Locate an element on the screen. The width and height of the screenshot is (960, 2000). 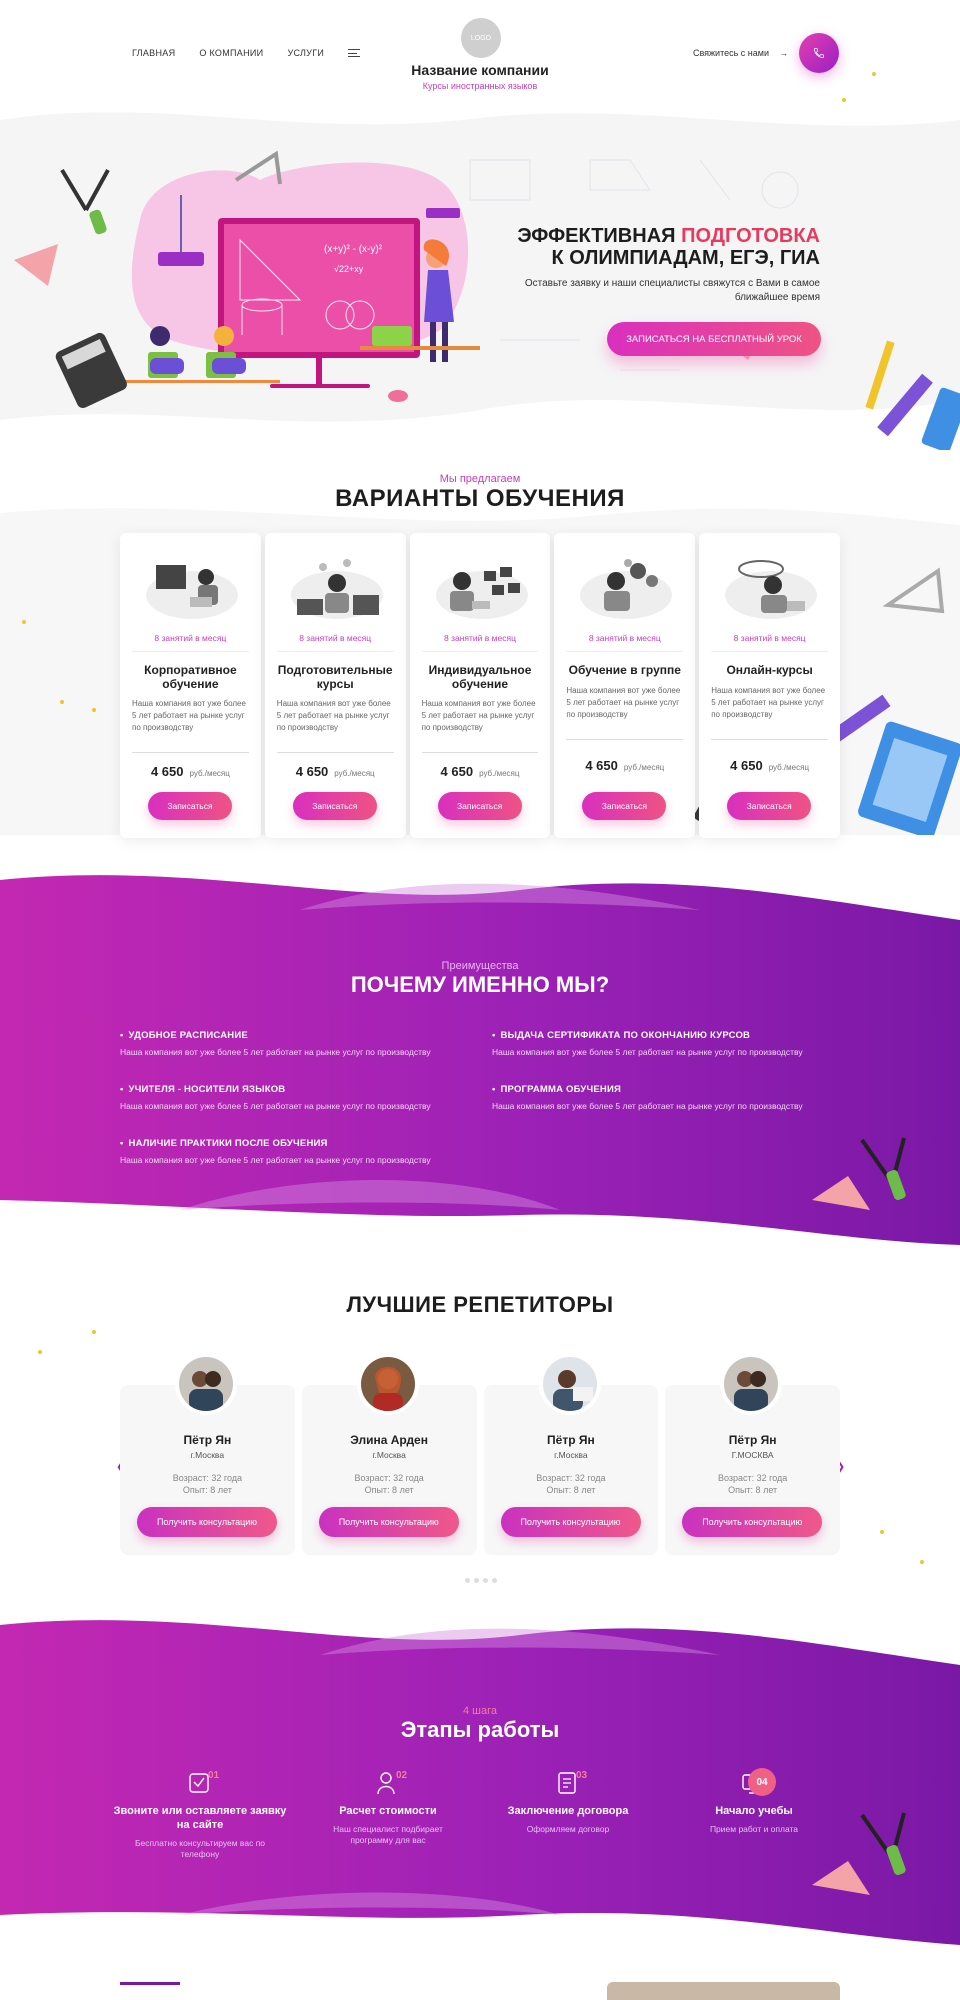
step-number: 03 is located at coordinates (582, 1775).